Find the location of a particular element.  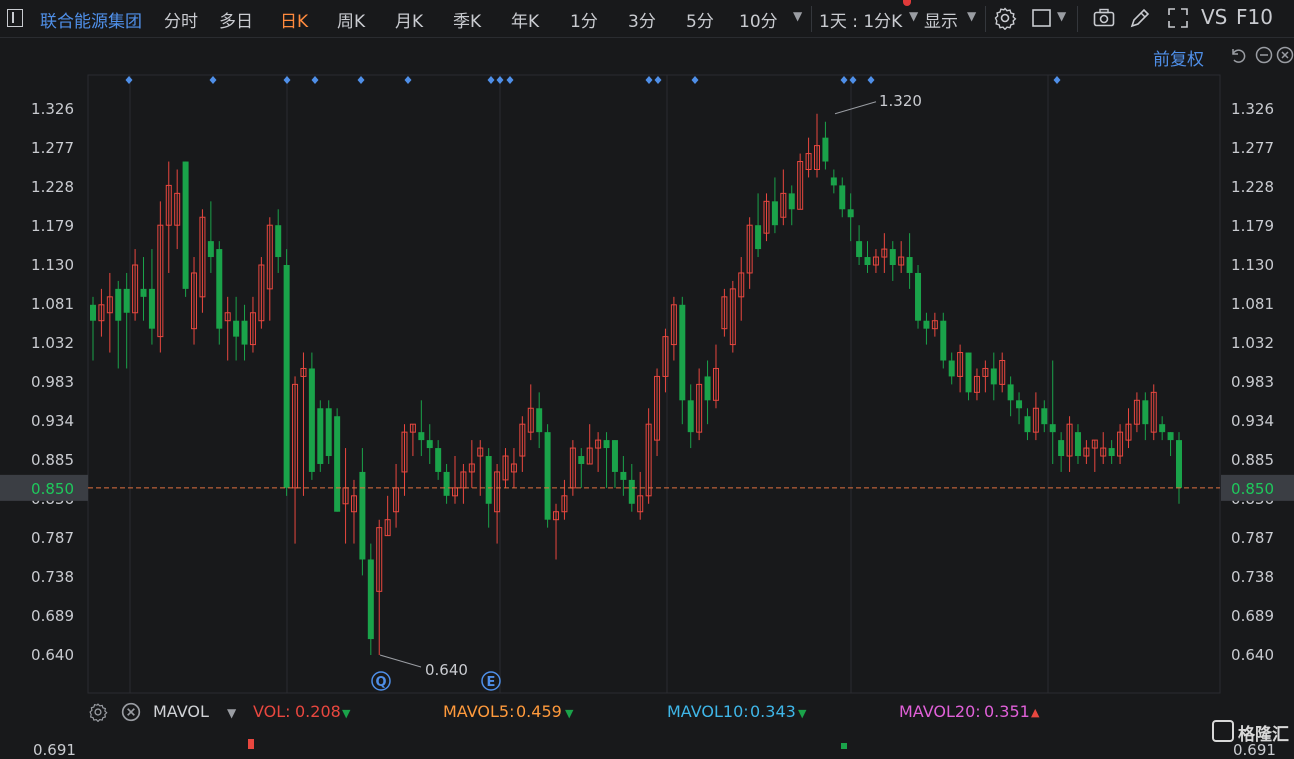

event-marker: E is located at coordinates (491, 681).